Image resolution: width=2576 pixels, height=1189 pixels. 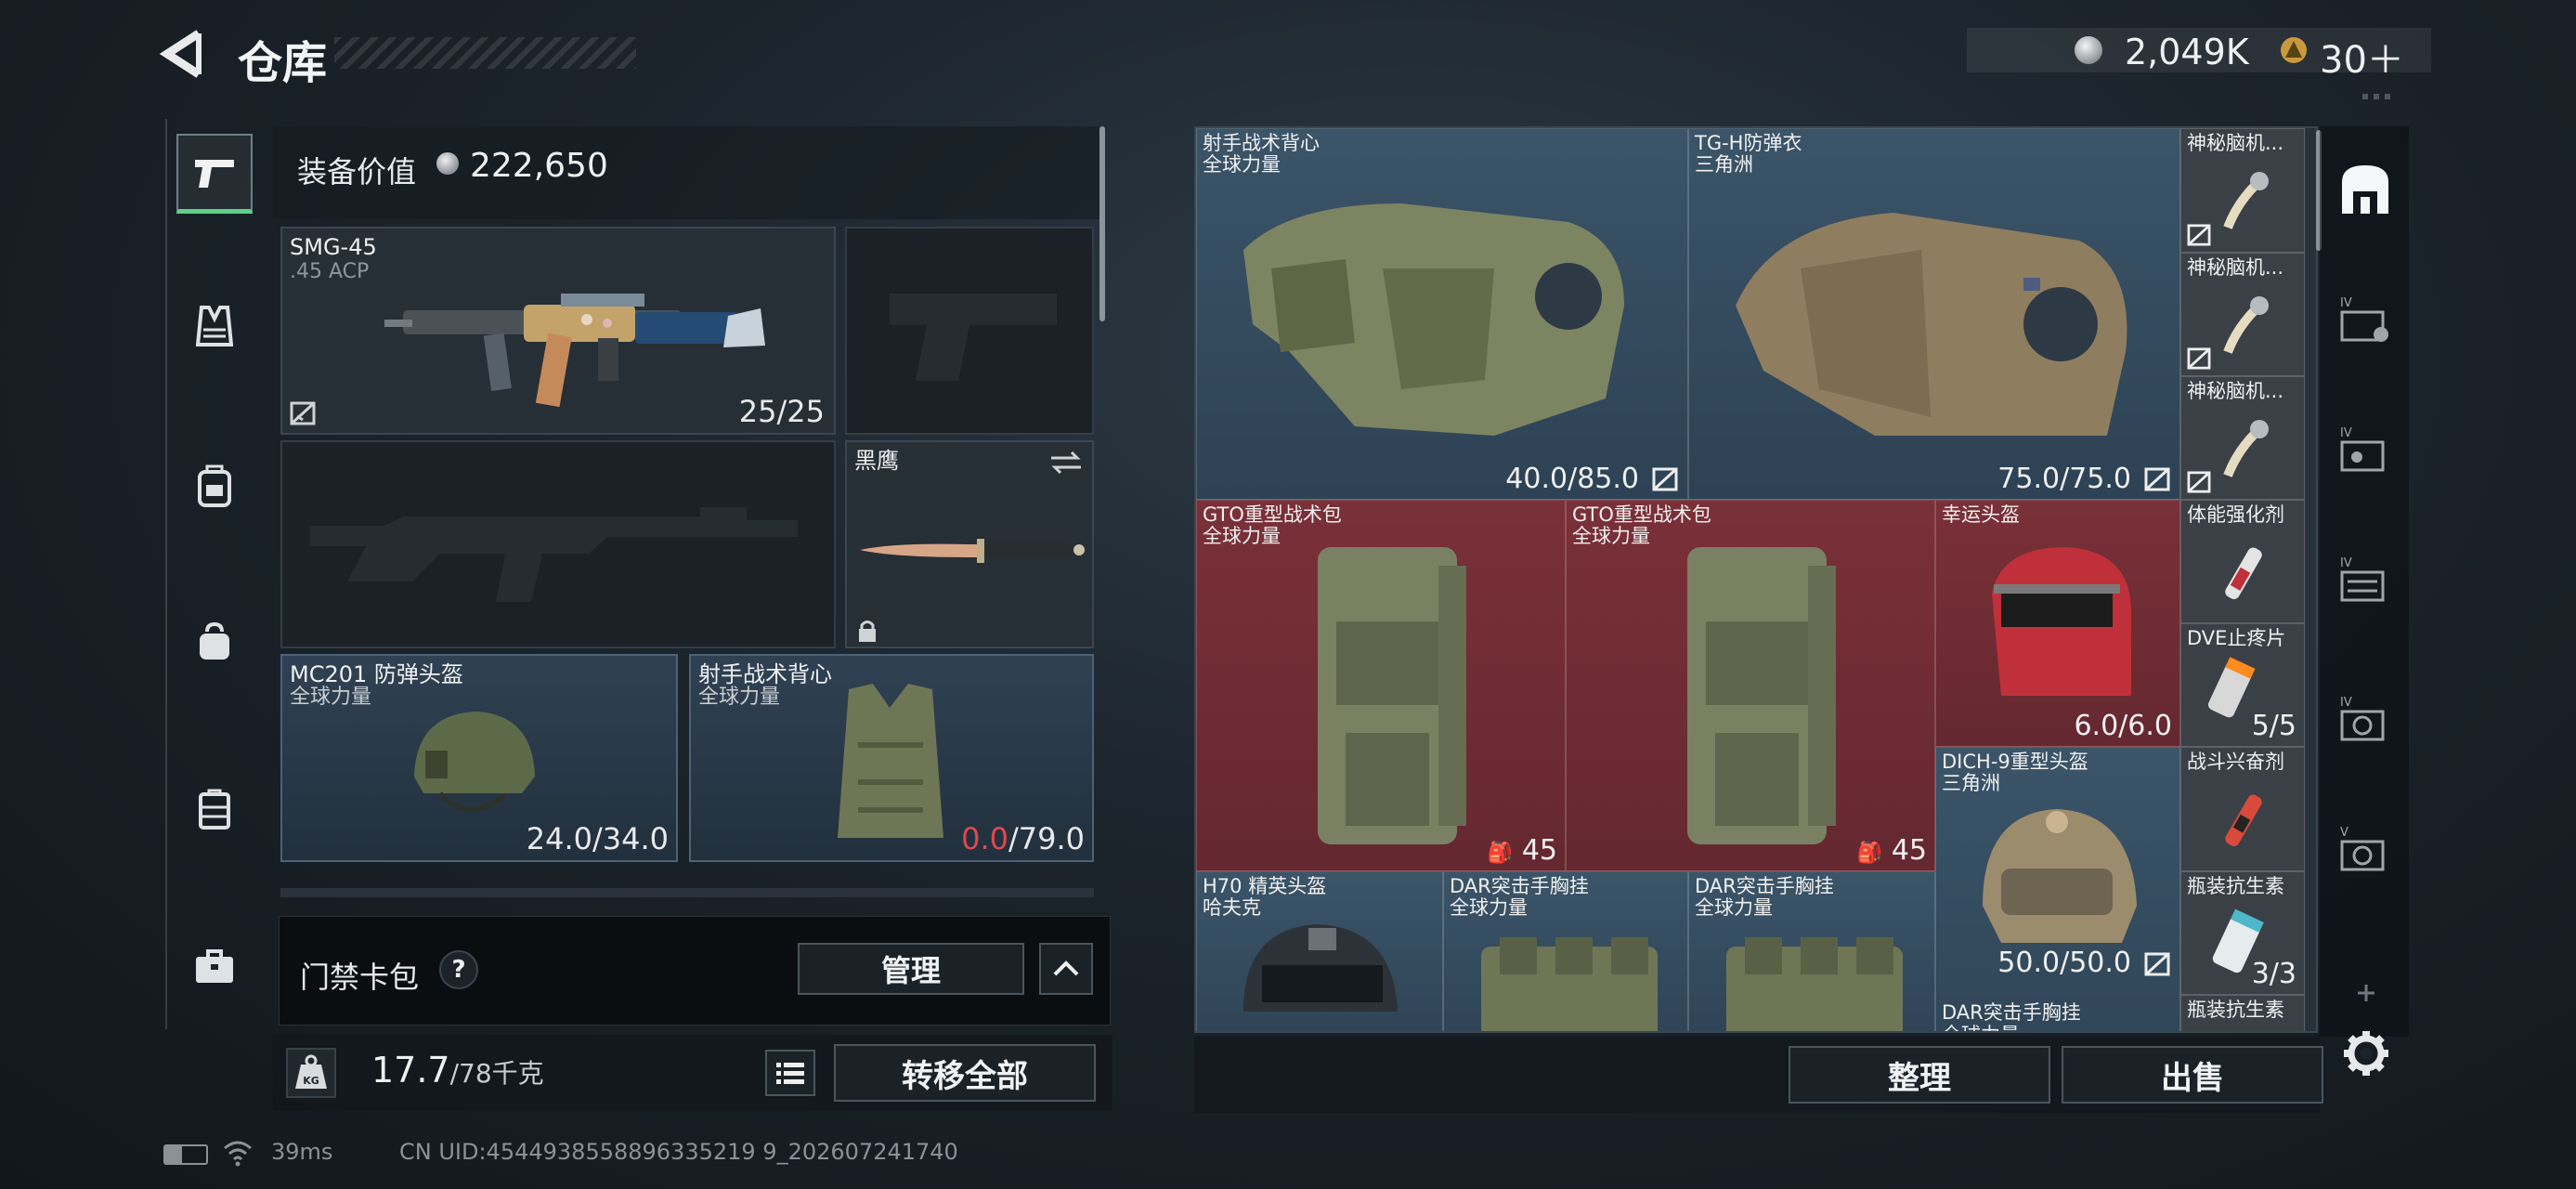 I want to click on card-pack-label: 门禁卡包, so click(x=360, y=978).